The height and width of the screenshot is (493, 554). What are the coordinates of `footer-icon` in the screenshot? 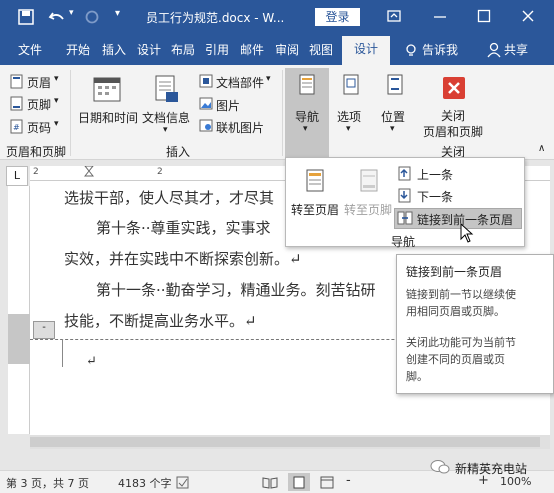 It's located at (16, 103).